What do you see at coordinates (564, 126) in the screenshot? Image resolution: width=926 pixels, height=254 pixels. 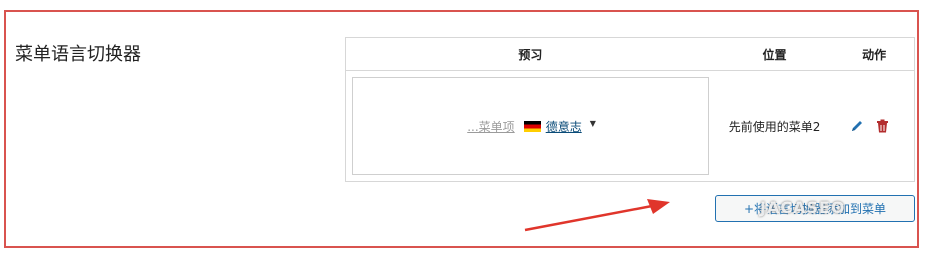 I see `language-link: 德意志` at bounding box center [564, 126].